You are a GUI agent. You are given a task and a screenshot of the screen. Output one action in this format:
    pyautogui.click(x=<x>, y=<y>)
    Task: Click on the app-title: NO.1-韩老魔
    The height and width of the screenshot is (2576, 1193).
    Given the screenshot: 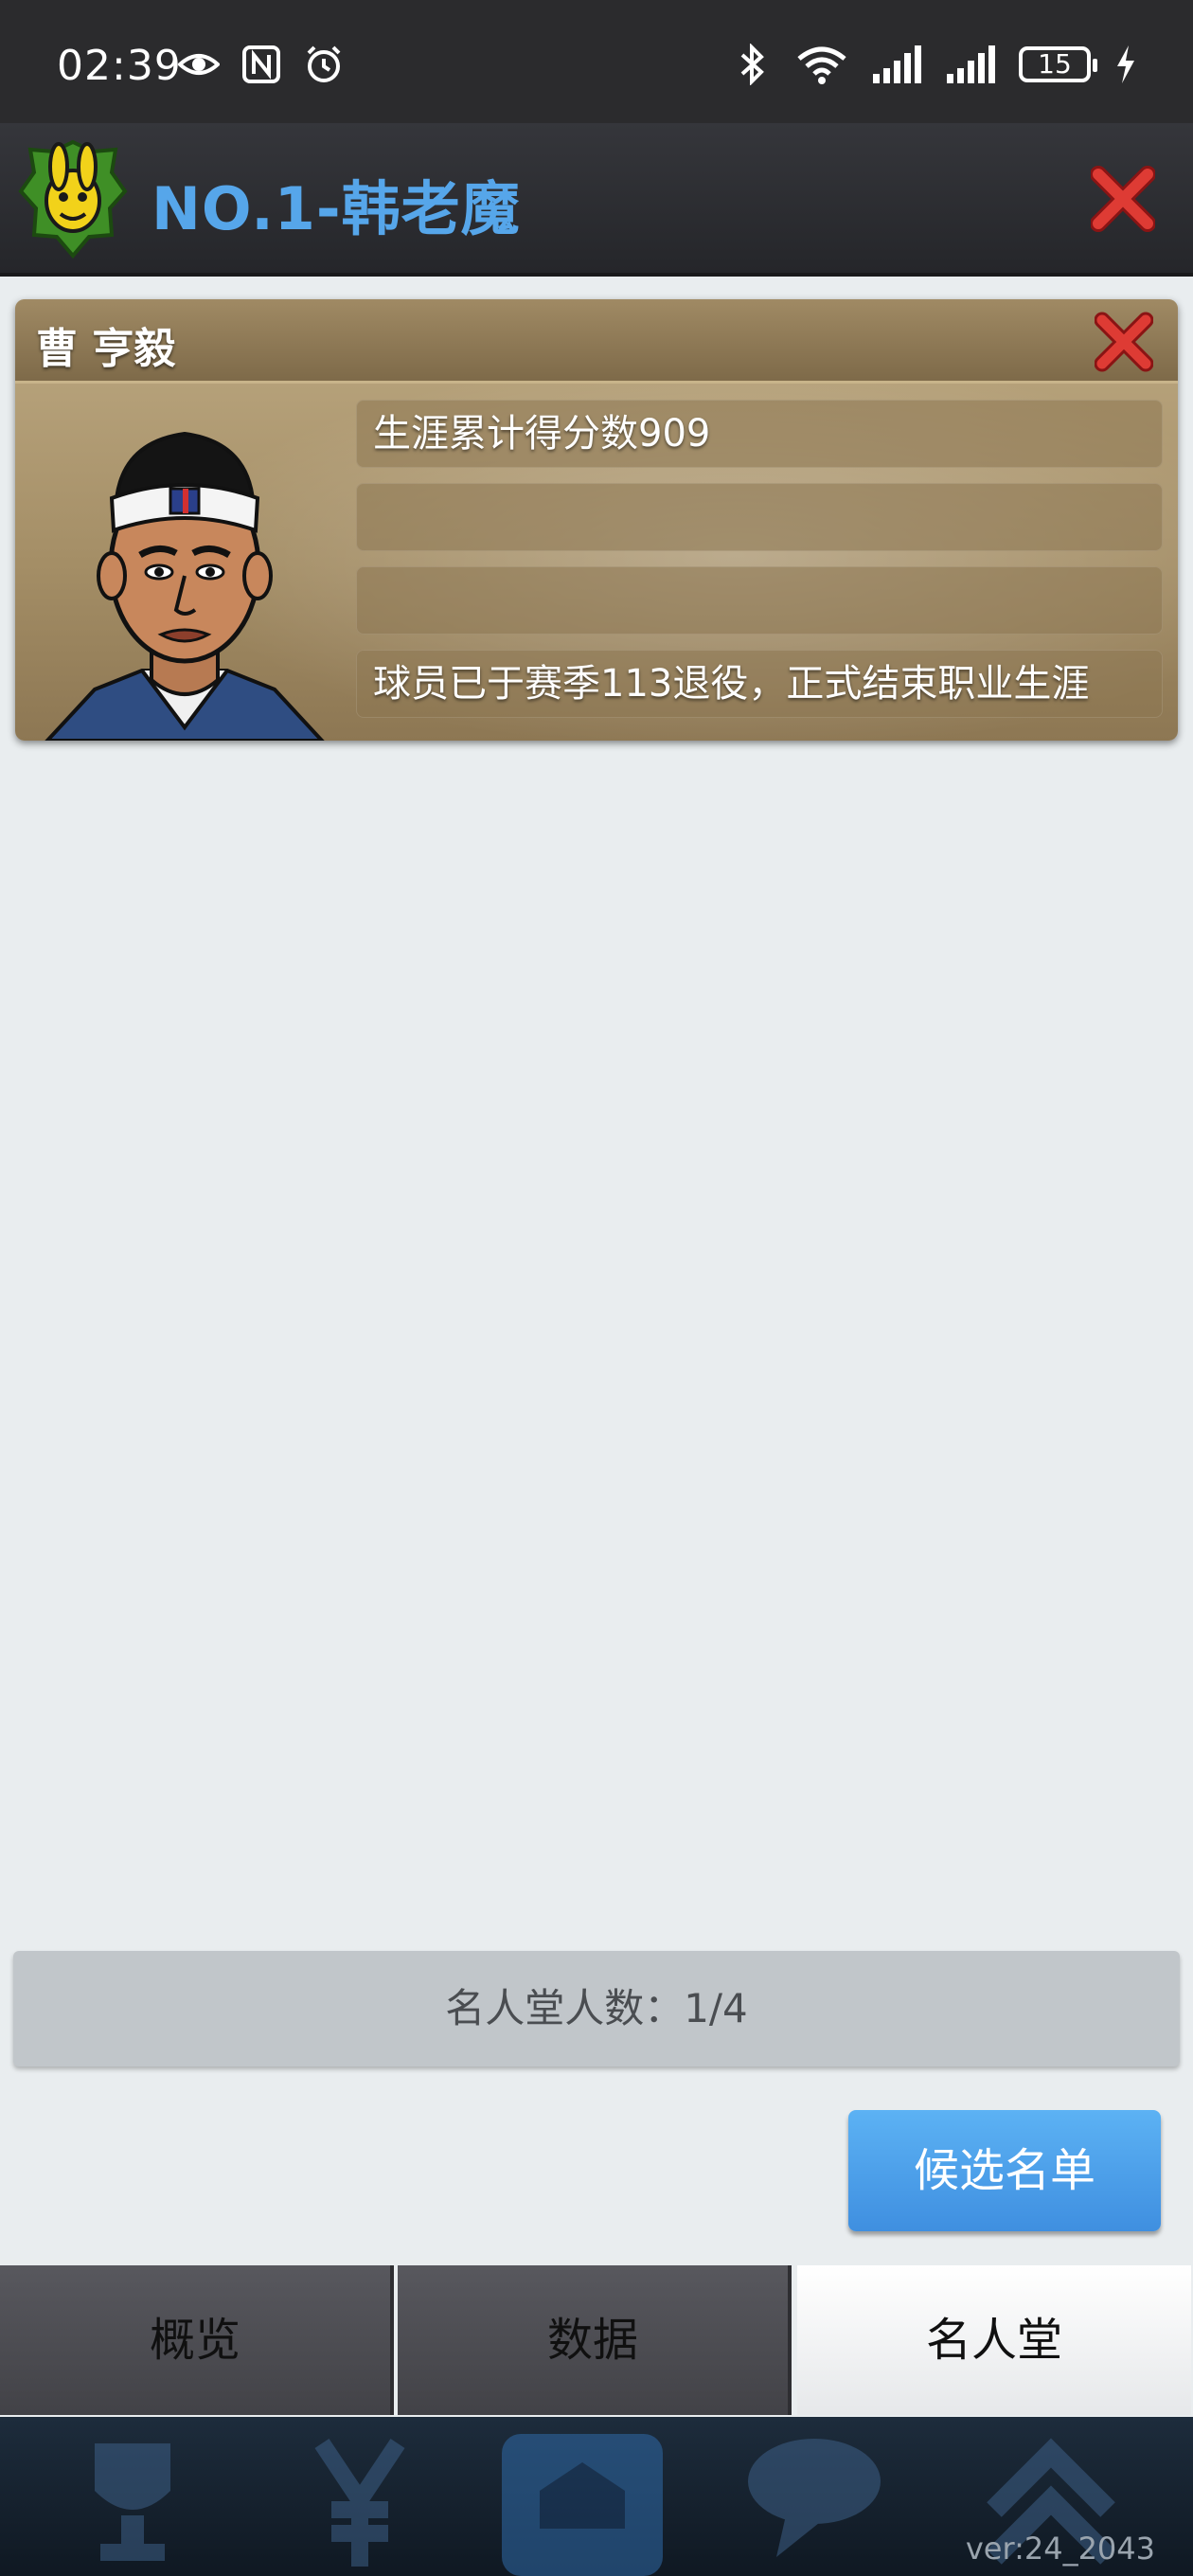 What is the action you would take?
    pyautogui.click(x=336, y=208)
    